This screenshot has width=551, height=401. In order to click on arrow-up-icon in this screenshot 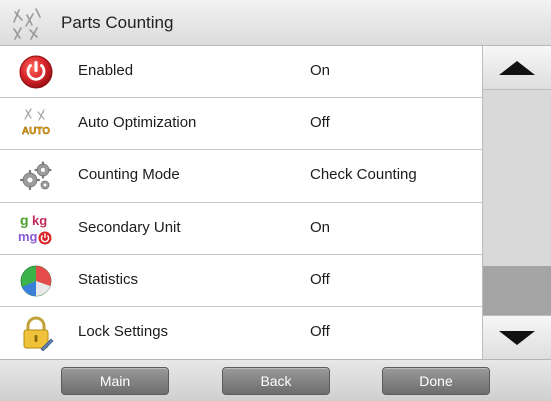, I will do `click(517, 67)`.